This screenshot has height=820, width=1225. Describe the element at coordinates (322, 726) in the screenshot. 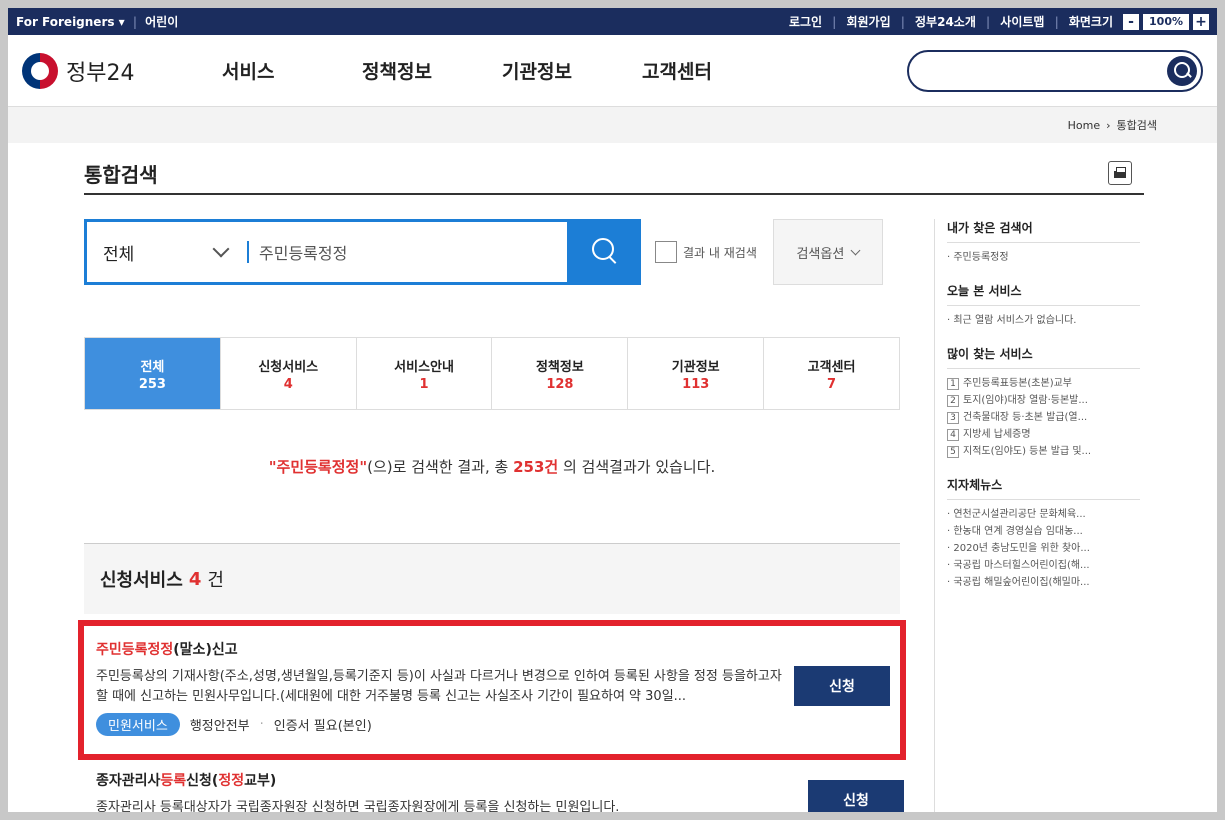

I see `result-cert: 인증서 필요(본인)` at that location.